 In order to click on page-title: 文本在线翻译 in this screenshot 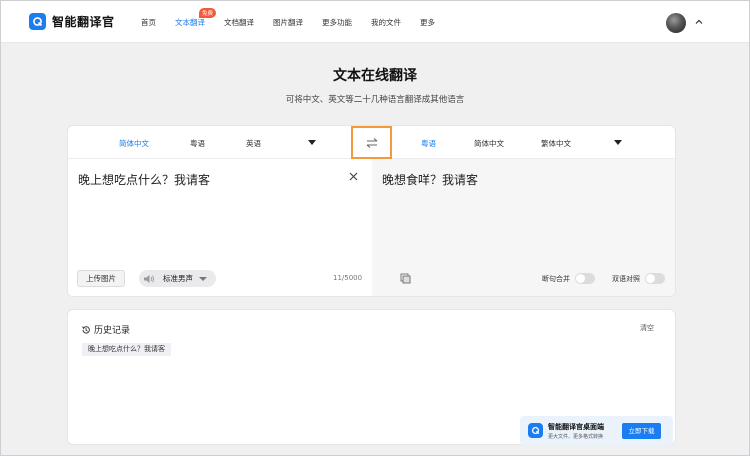, I will do `click(375, 76)`.